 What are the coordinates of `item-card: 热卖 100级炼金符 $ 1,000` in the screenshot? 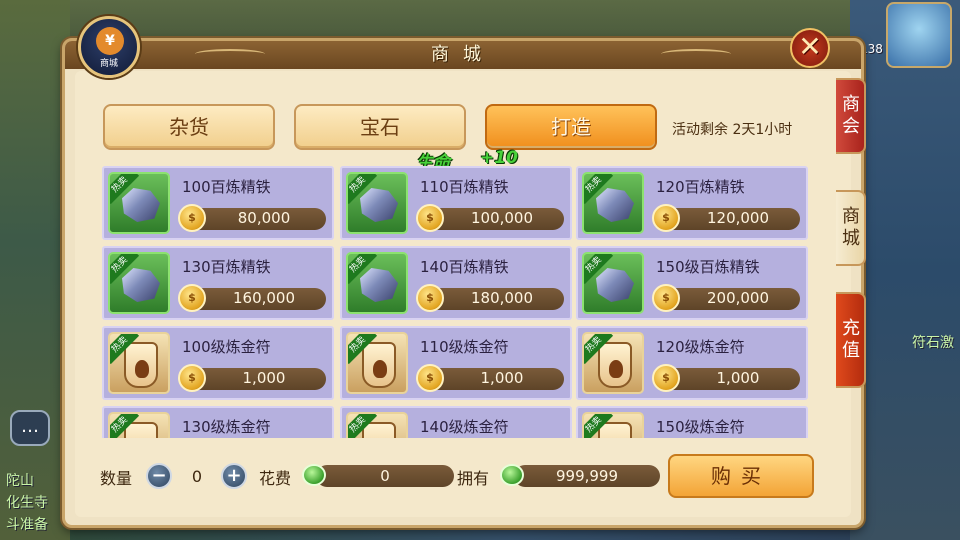 It's located at (218, 363).